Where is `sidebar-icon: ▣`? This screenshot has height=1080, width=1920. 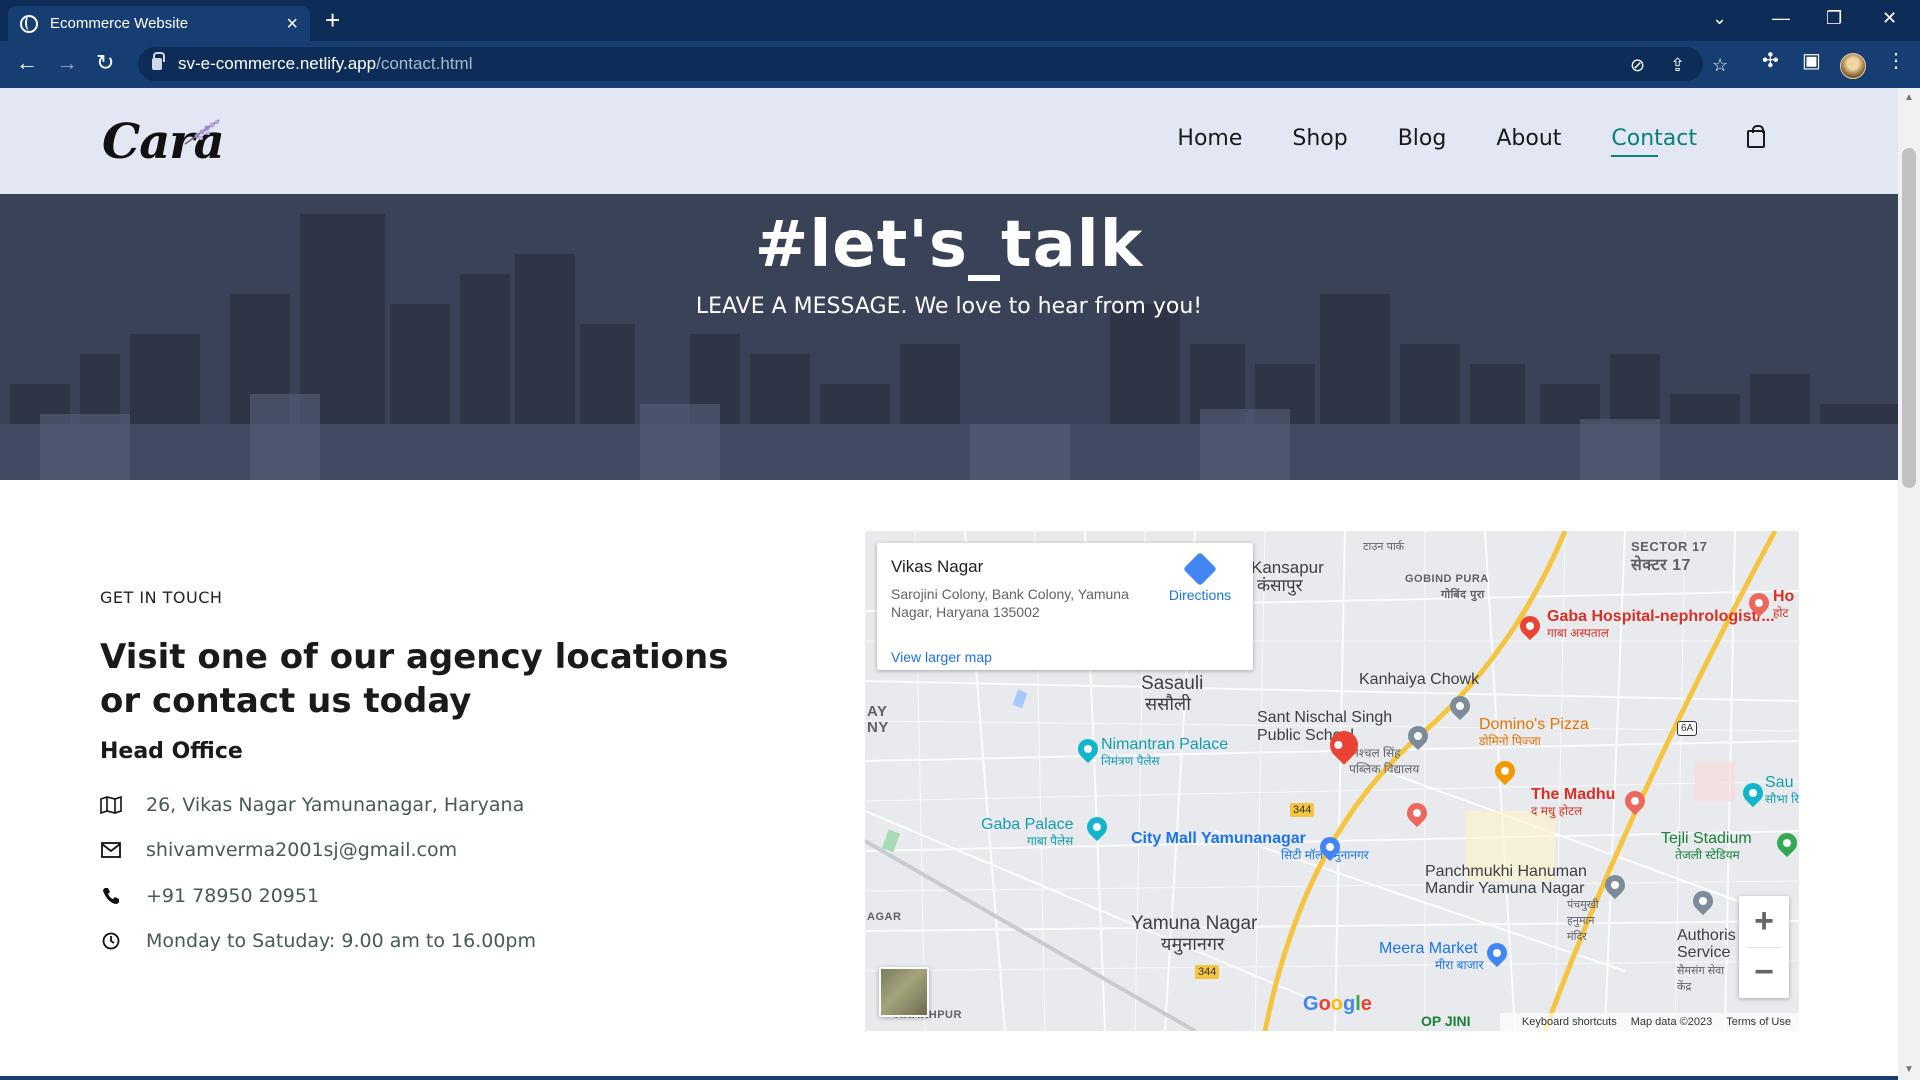 sidebar-icon: ▣ is located at coordinates (1811, 60).